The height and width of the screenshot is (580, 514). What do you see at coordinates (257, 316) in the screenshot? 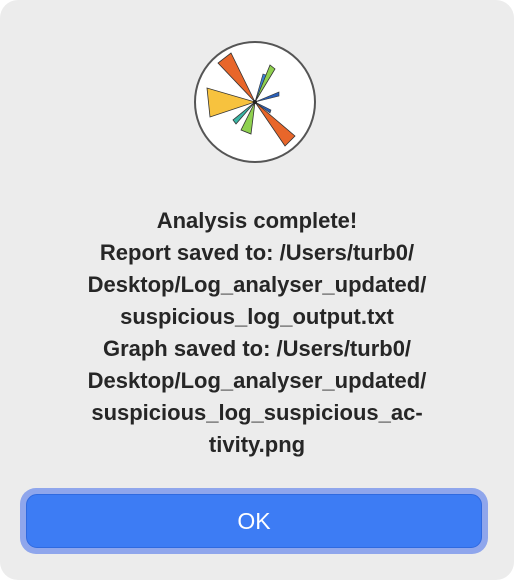
I see `message-line: suspicious_log_output.txt` at bounding box center [257, 316].